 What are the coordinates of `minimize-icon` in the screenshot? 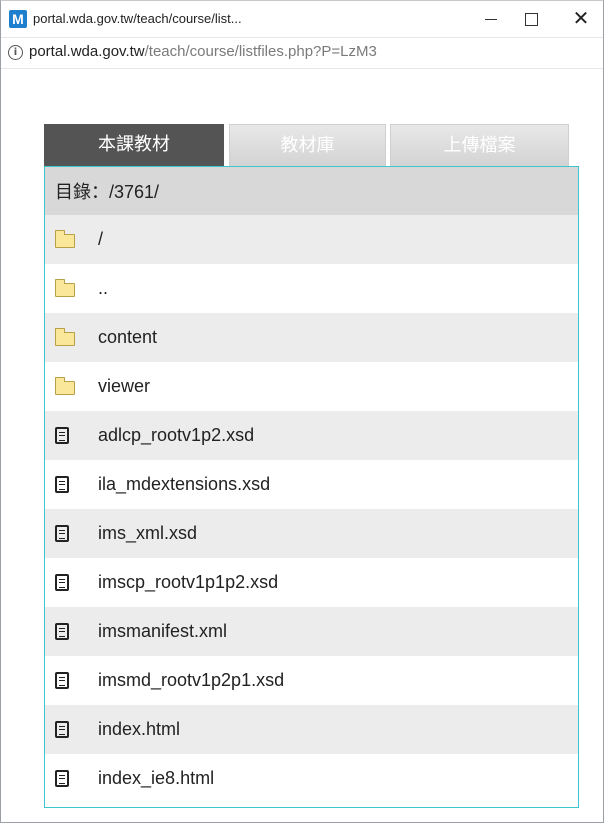 It's located at (491, 19).